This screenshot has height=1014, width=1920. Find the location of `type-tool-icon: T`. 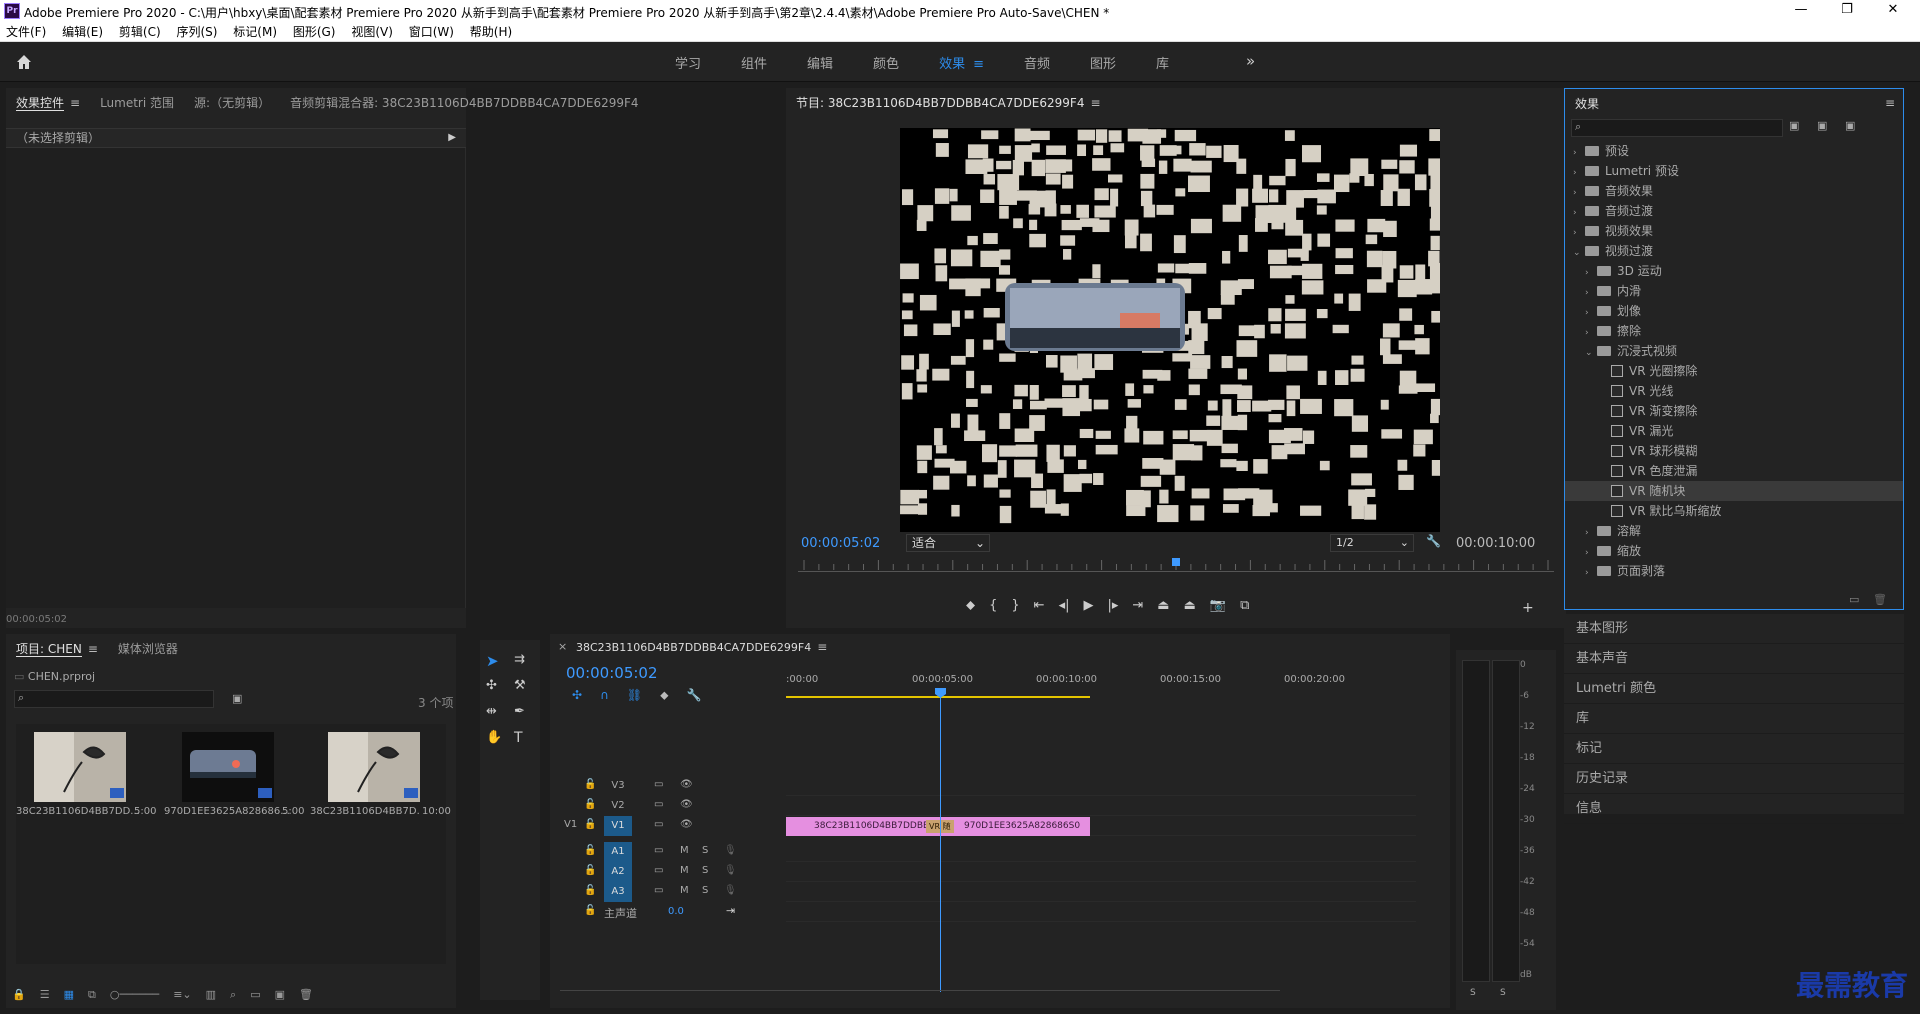

type-tool-icon: T is located at coordinates (518, 738).